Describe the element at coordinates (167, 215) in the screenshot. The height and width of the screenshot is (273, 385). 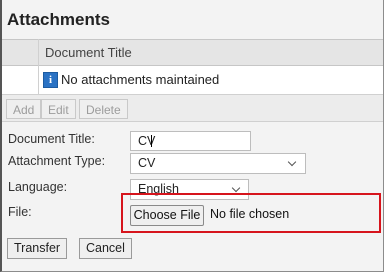
I see `choose-file-button: Choose File` at that location.